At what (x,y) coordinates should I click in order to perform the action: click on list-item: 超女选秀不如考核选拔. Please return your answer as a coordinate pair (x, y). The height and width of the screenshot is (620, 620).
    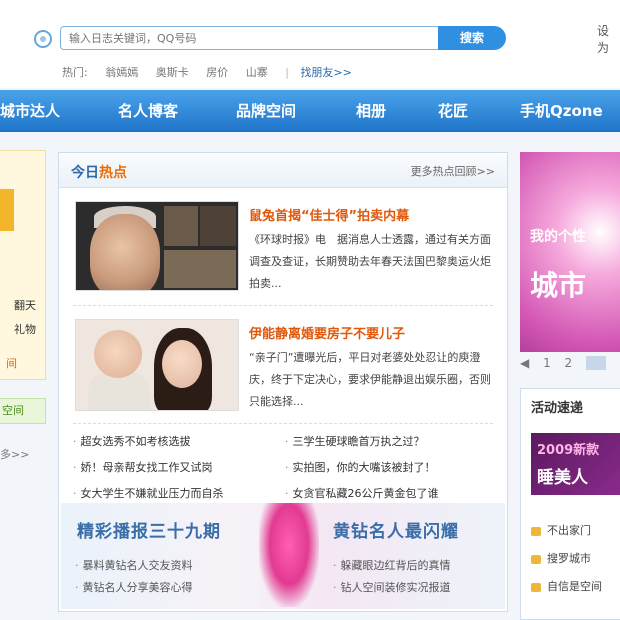
    Looking at the image, I should click on (148, 442).